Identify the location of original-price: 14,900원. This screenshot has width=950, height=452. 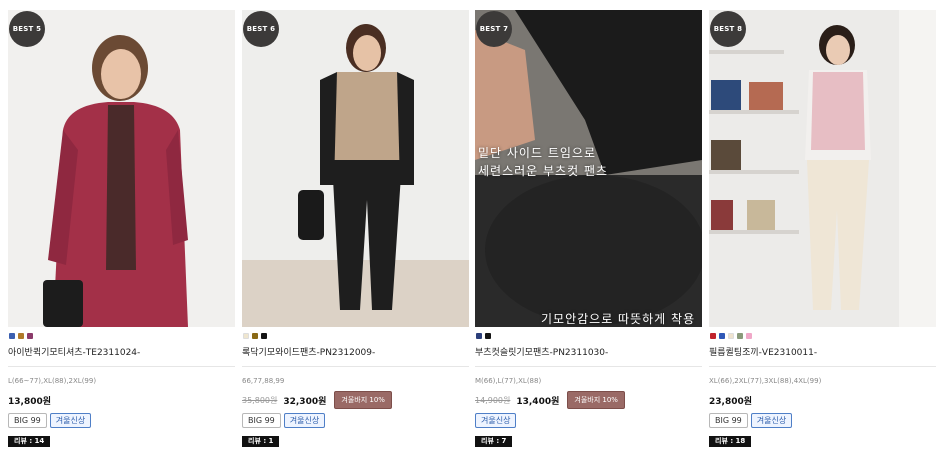
(493, 400).